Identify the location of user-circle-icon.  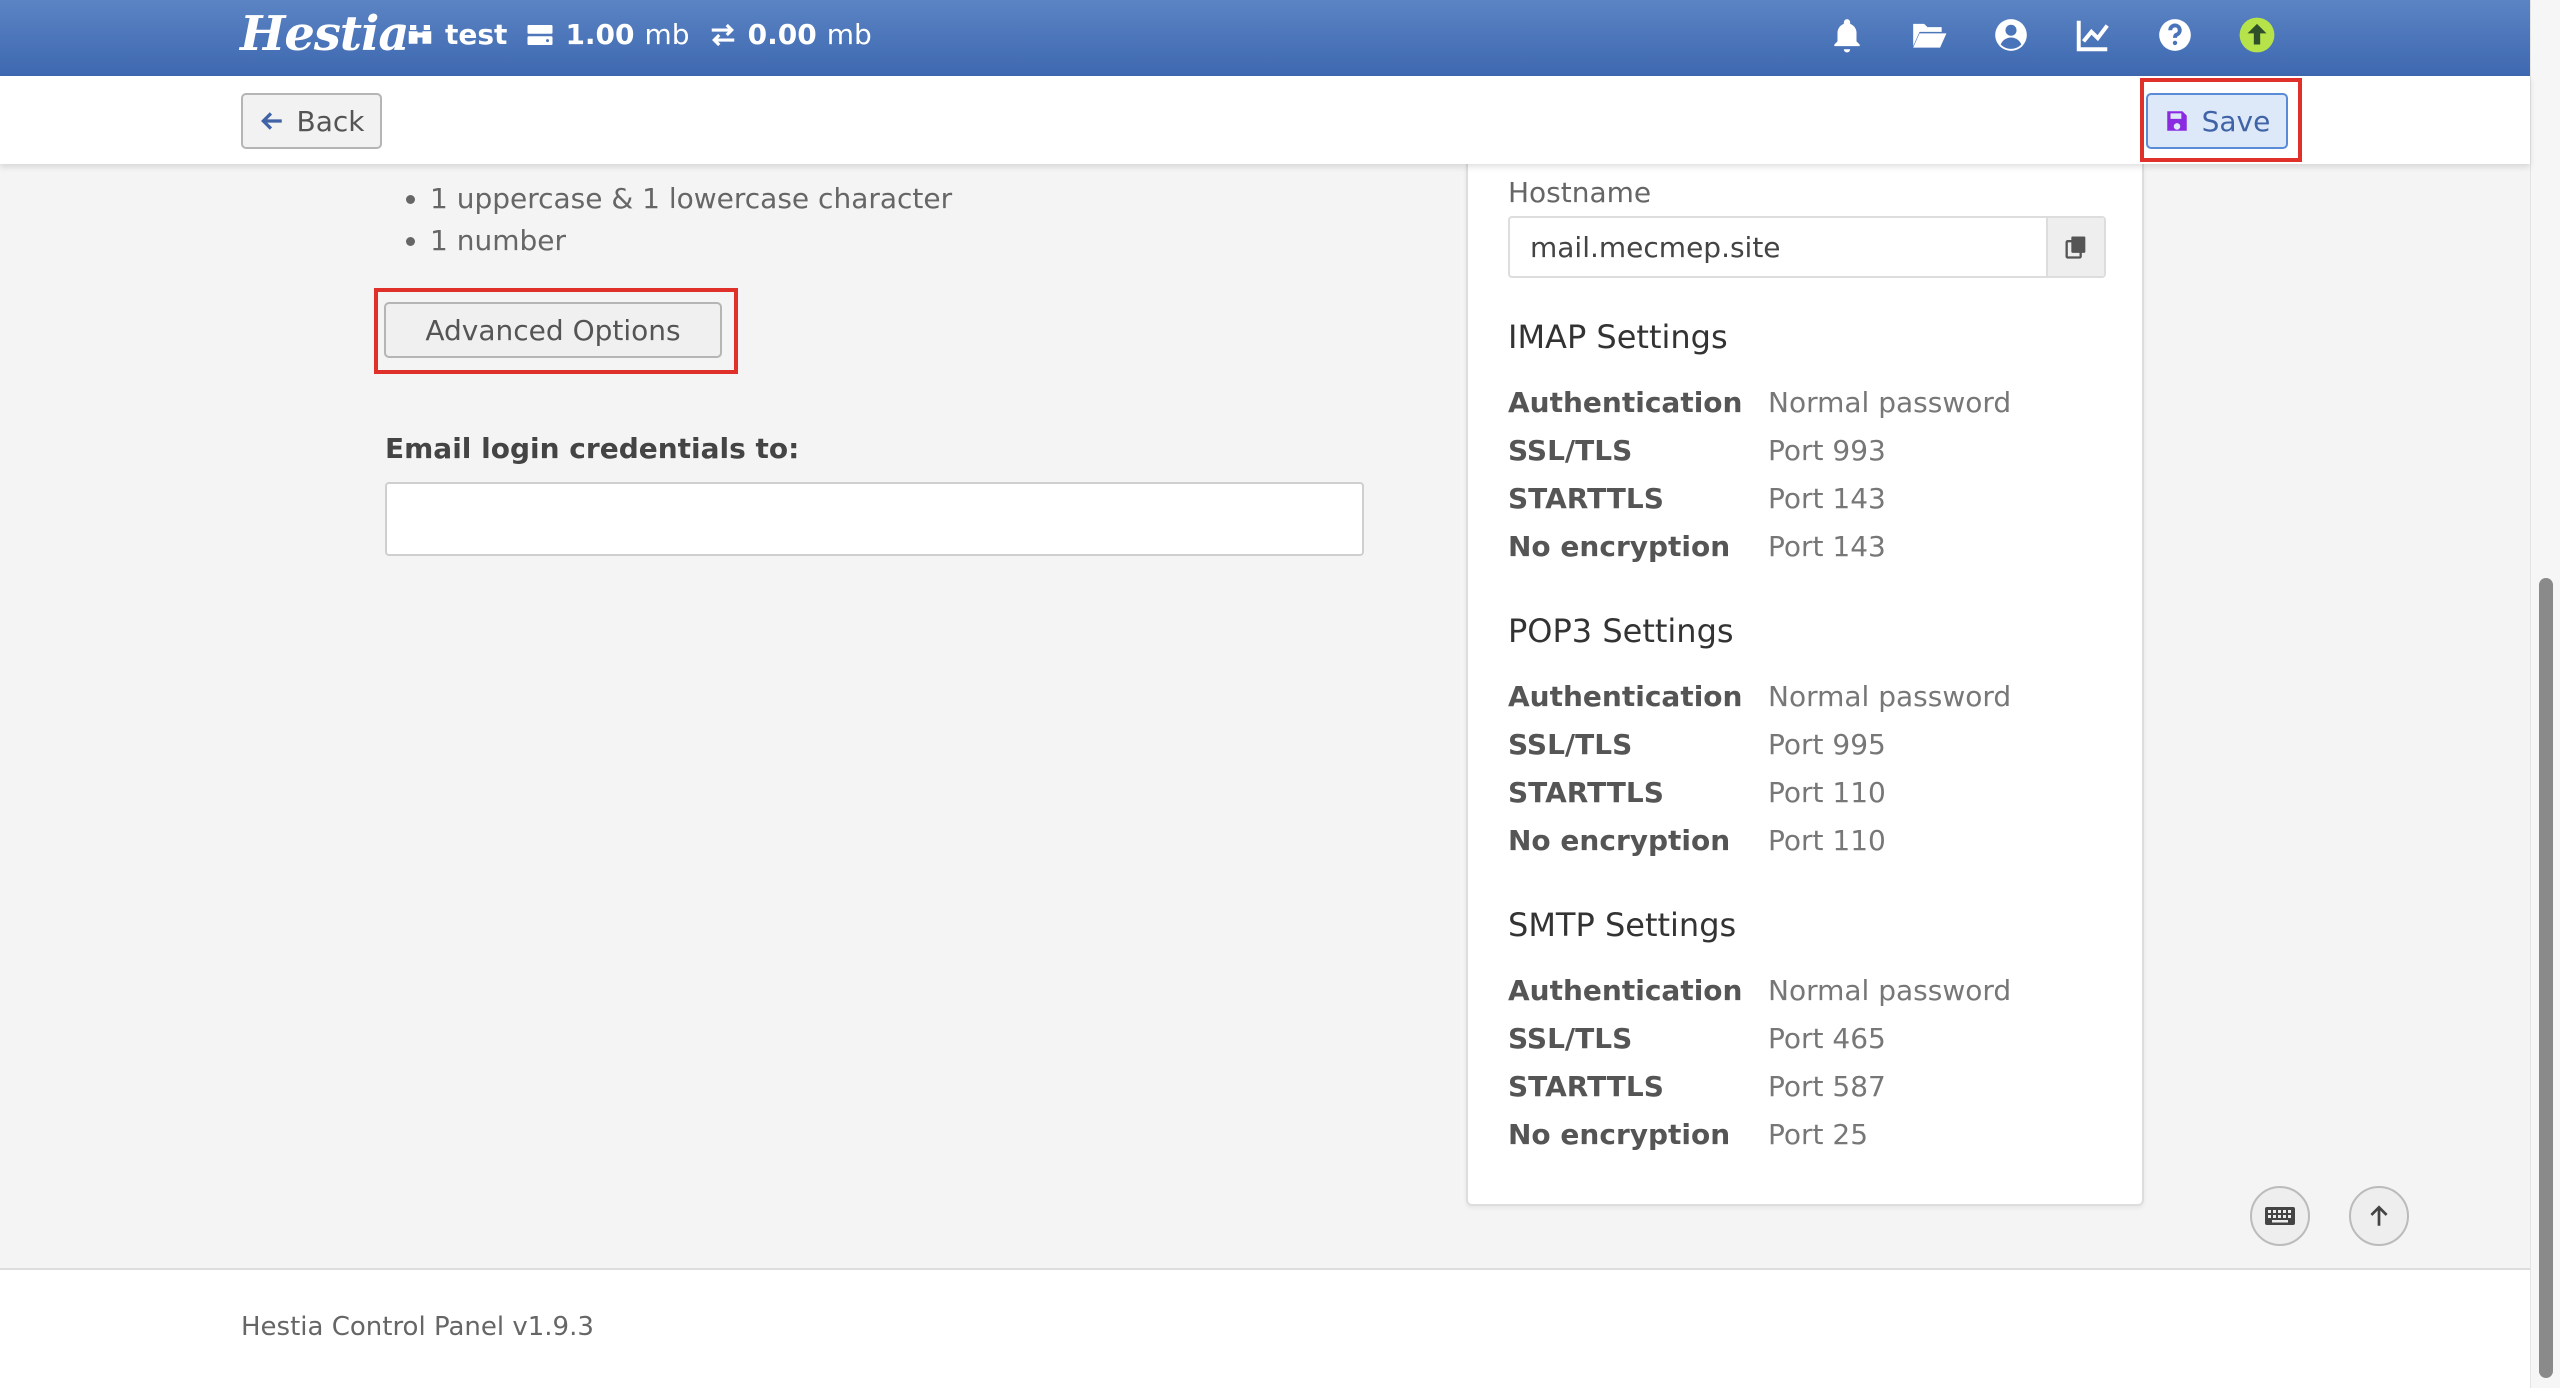
(2011, 35).